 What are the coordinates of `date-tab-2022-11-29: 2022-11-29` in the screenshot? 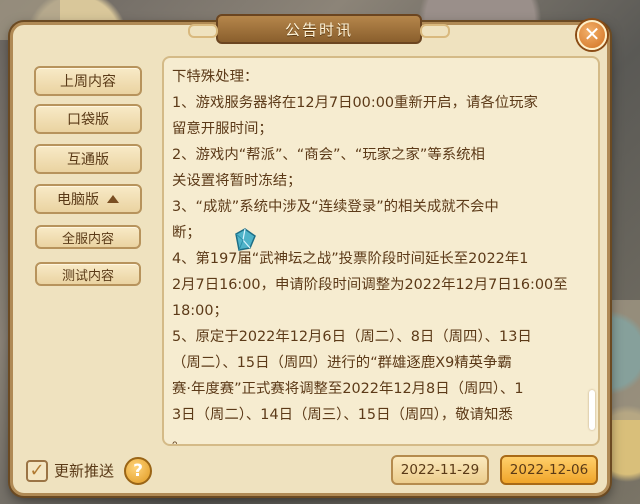 It's located at (440, 470).